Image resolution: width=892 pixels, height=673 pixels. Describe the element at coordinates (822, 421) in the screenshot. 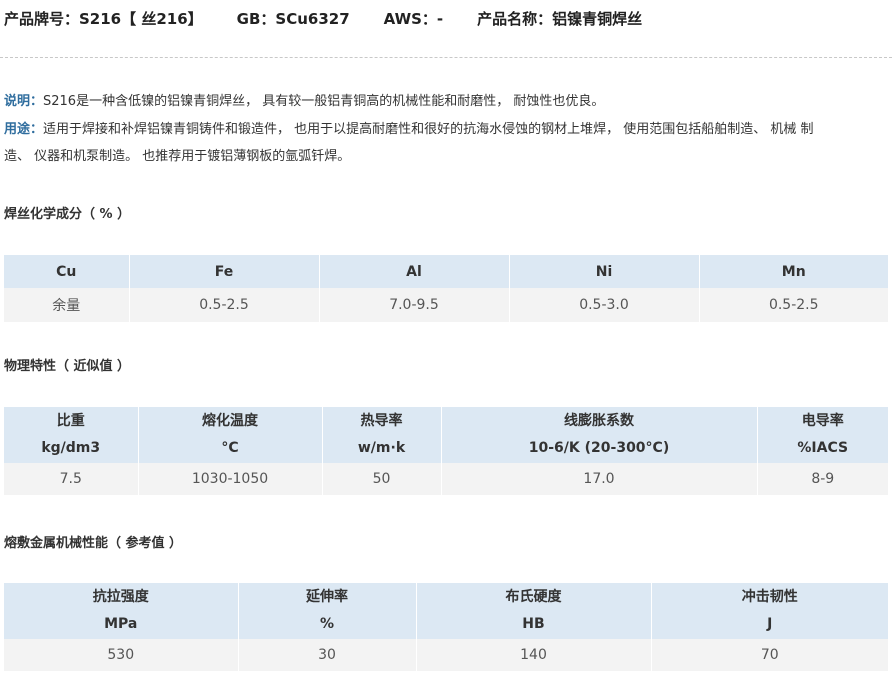

I see `physical-header-electrical-name: 电导率` at that location.